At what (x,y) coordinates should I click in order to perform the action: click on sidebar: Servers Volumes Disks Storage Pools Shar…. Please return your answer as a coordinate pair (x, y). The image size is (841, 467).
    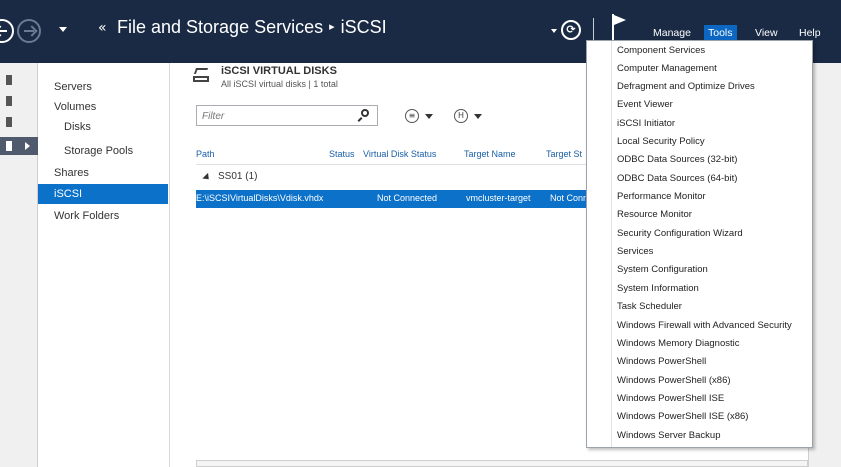
    Looking at the image, I should click on (104, 265).